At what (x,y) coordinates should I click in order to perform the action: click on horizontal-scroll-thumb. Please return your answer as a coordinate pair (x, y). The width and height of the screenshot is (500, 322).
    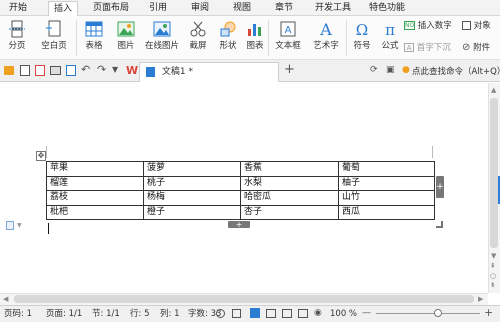
    Looking at the image, I should click on (244, 299).